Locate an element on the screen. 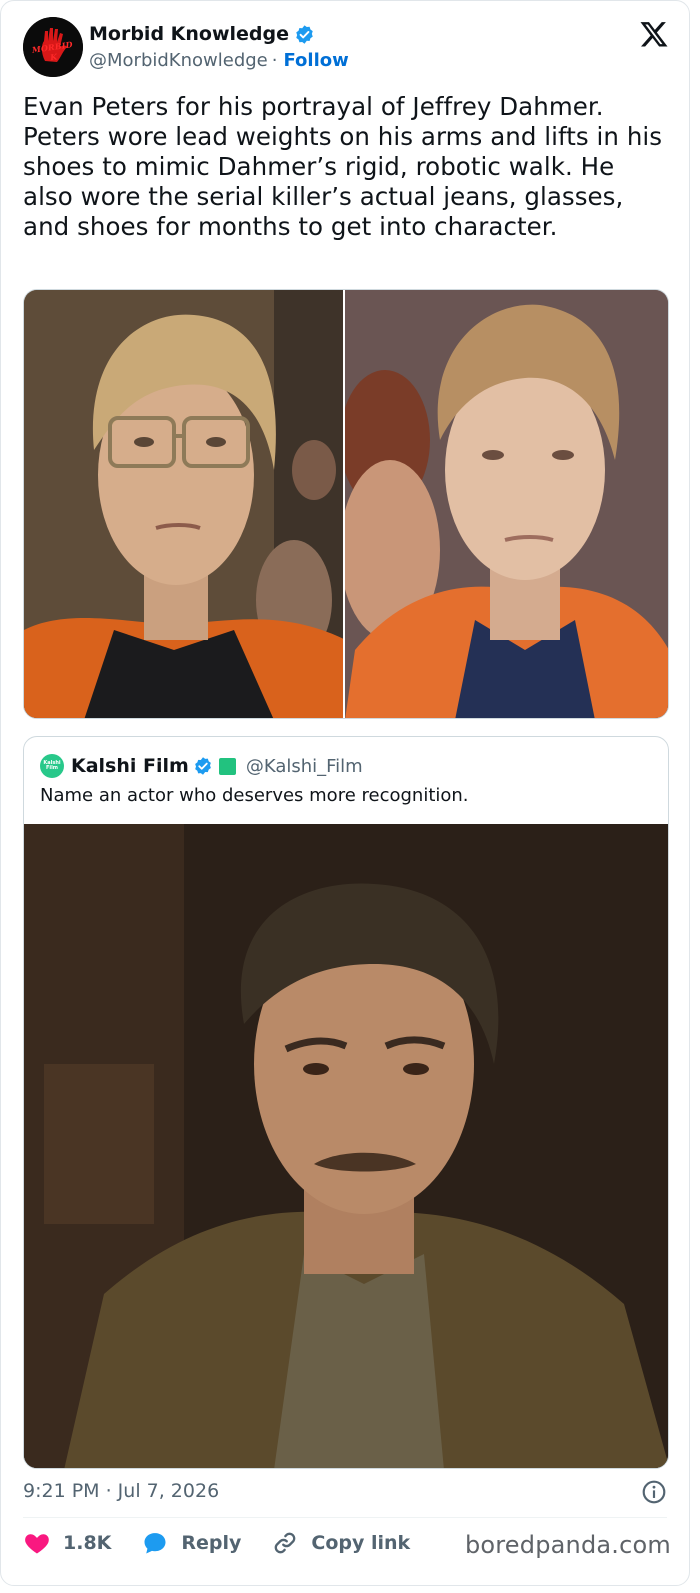 The height and width of the screenshot is (1593, 700). action-bar: 1.8K Reply Copy link is located at coordinates (231, 1543).